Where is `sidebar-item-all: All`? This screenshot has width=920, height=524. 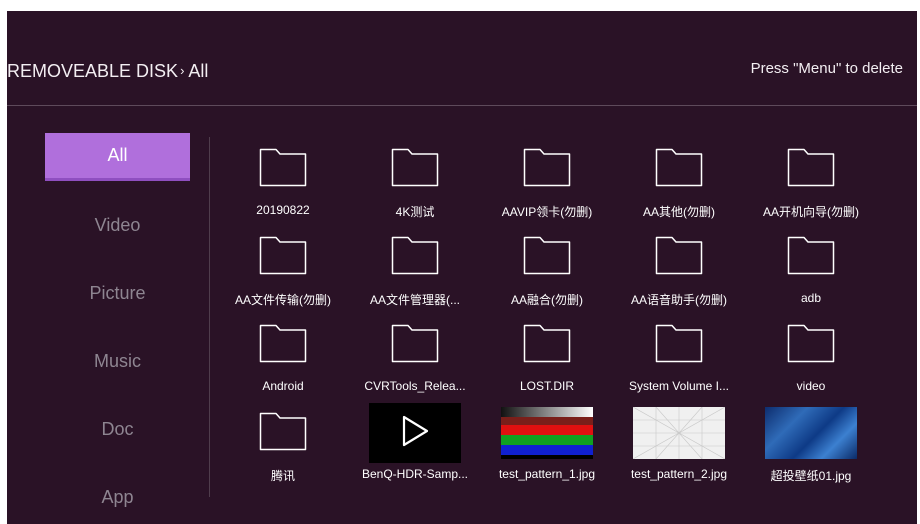
sidebar-item-all: All is located at coordinates (117, 157).